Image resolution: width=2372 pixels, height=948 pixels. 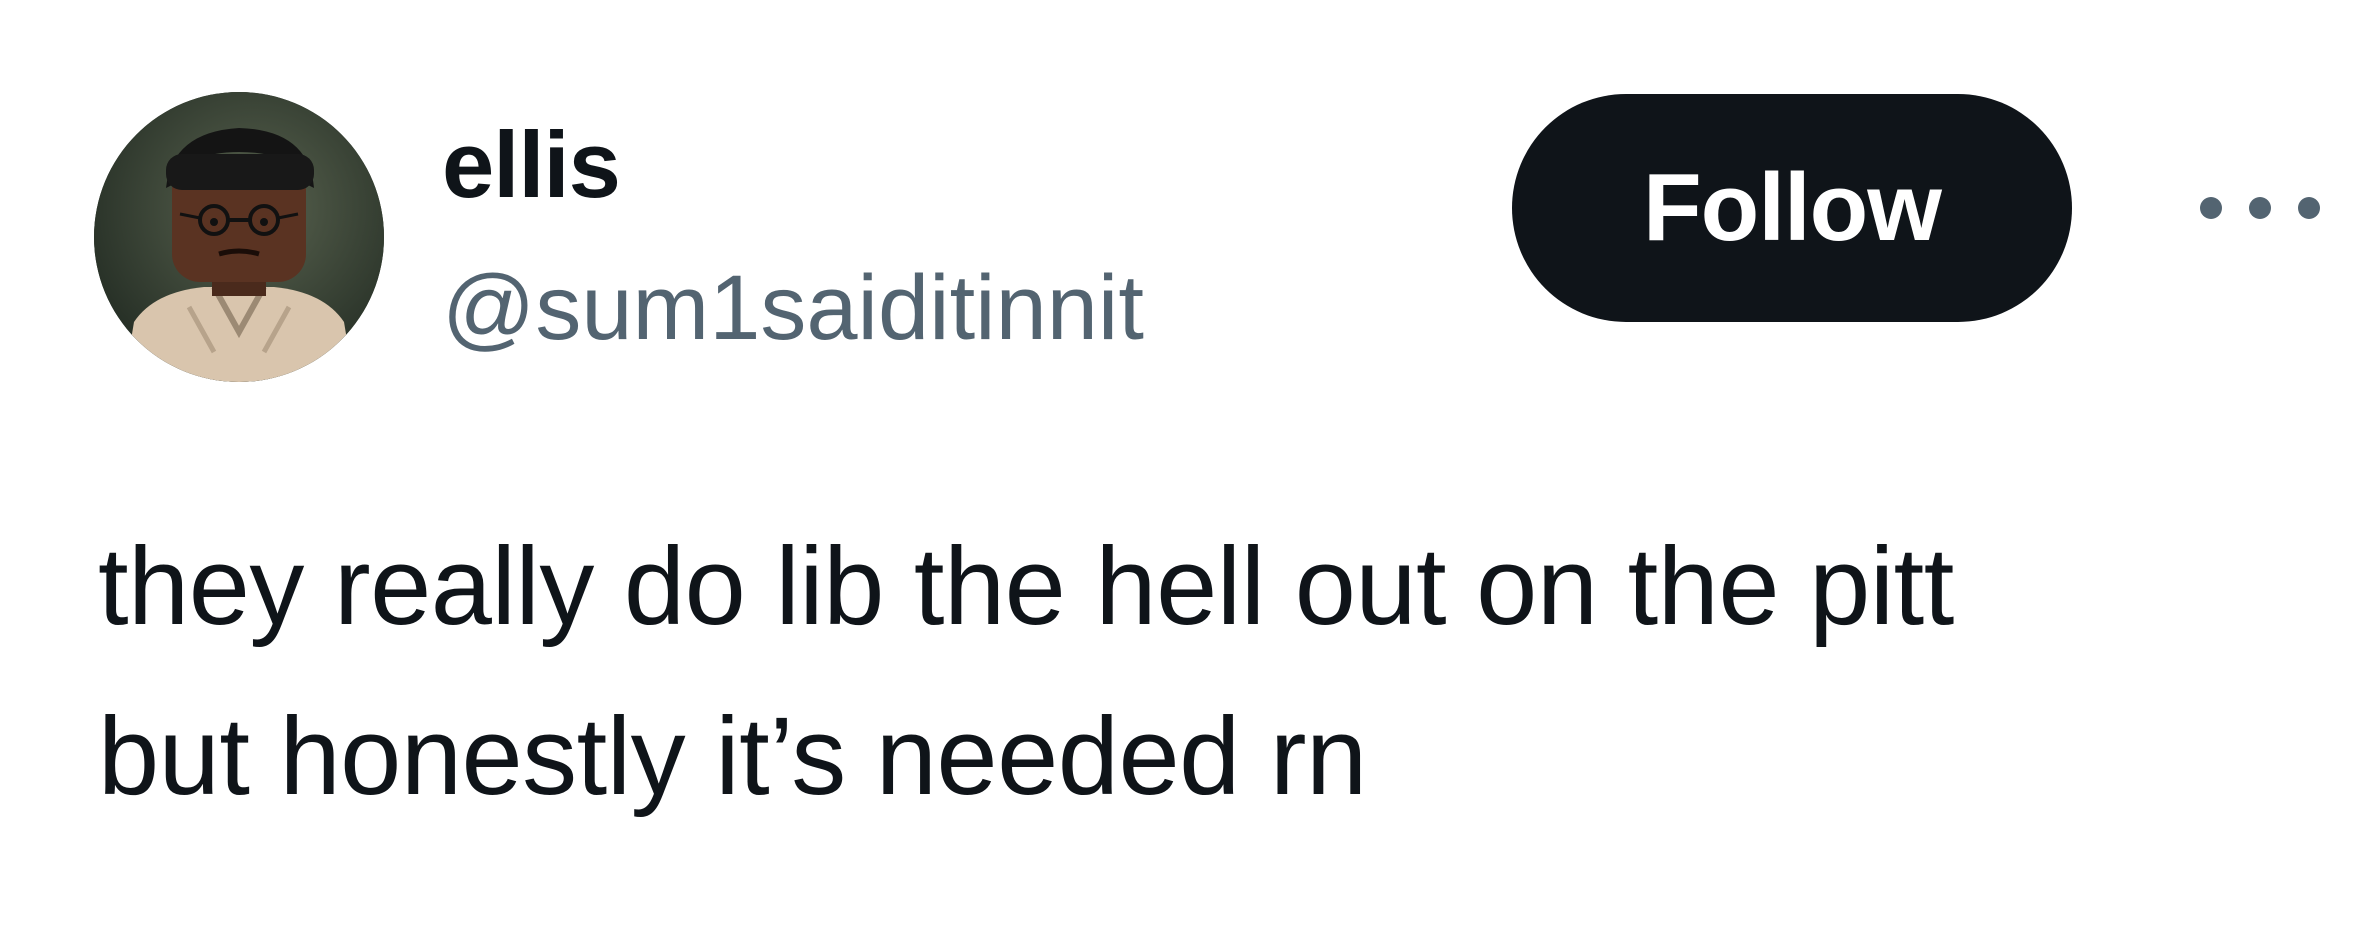 I want to click on more-horizontal-icon, so click(x=2211, y=208).